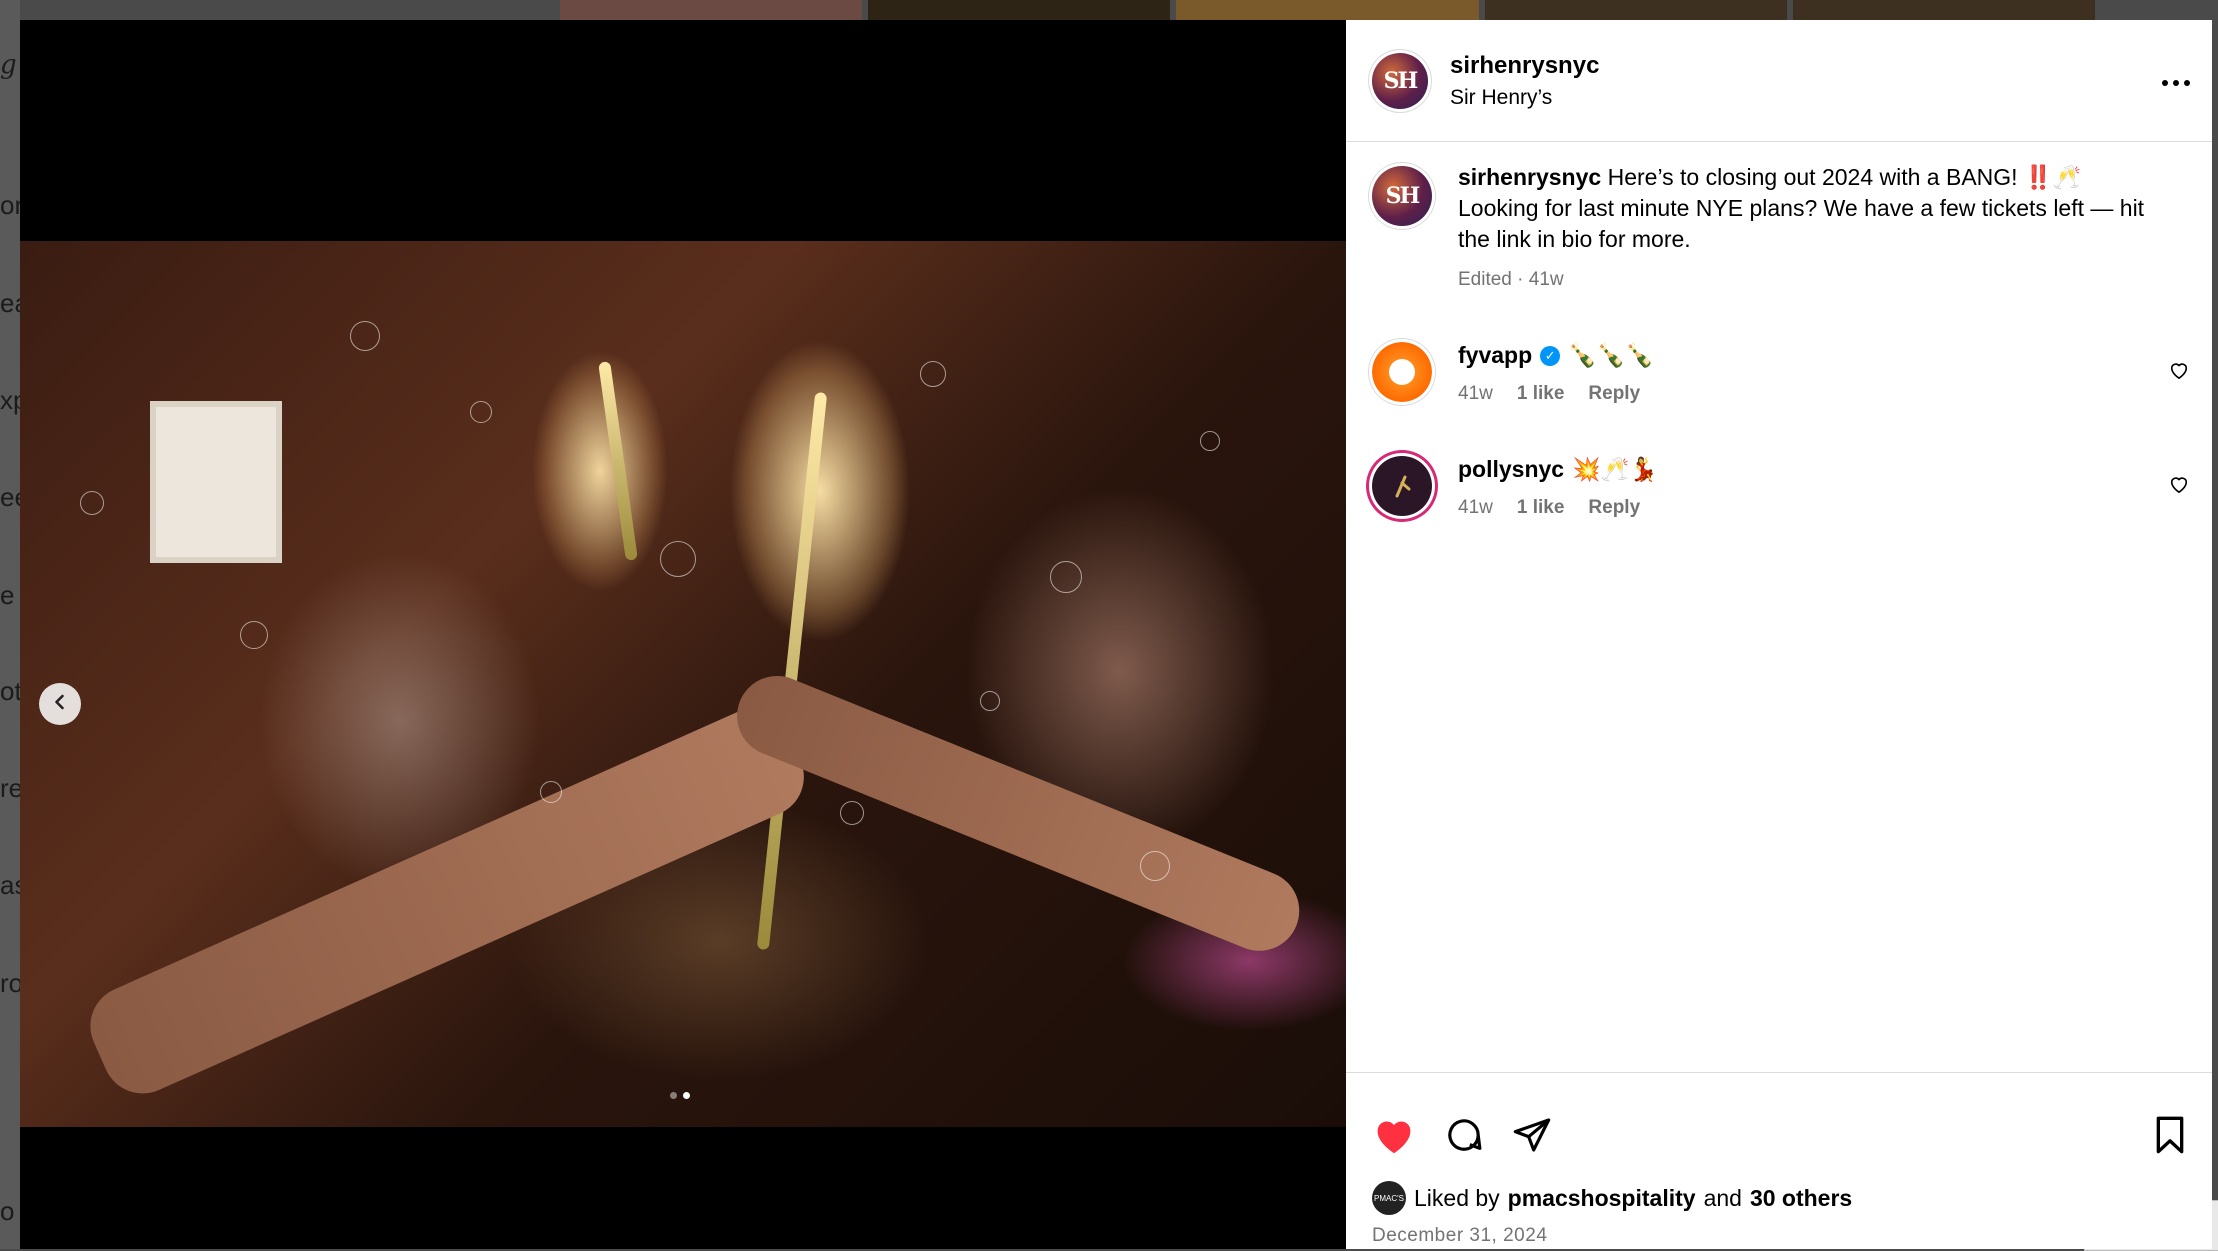  What do you see at coordinates (1511, 279) in the screenshot?
I see `caption-meta: Edited · 41w` at bounding box center [1511, 279].